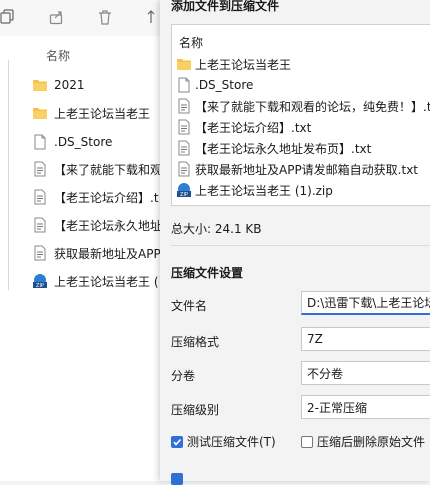  What do you see at coordinates (207, 273) in the screenshot?
I see `settings-section-title: 压缩文件设置` at bounding box center [207, 273].